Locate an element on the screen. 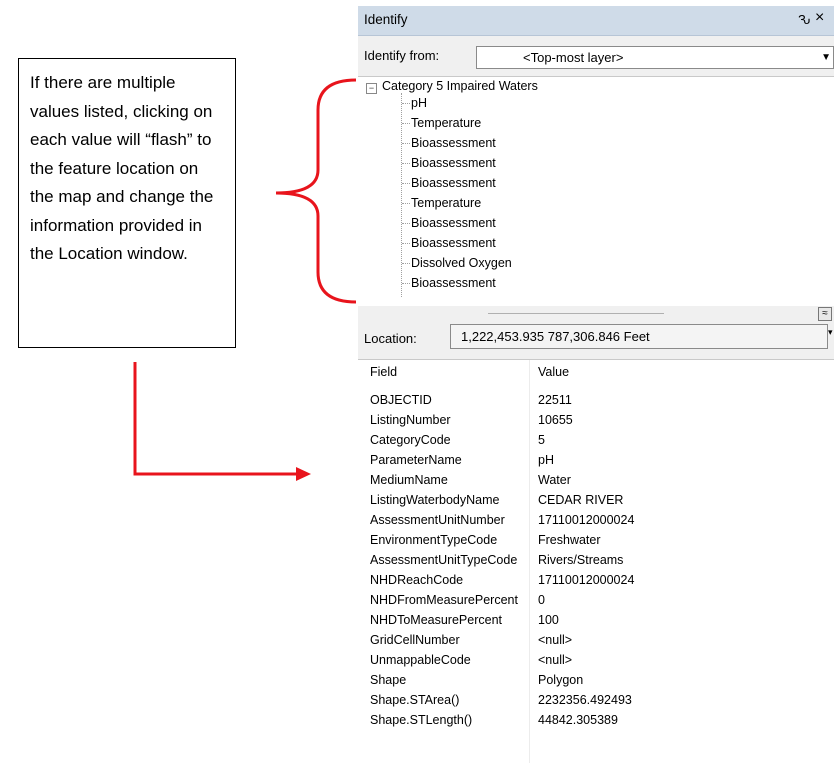 This screenshot has width=834, height=763. title-bar: Identify Ԅ × is located at coordinates (596, 21).